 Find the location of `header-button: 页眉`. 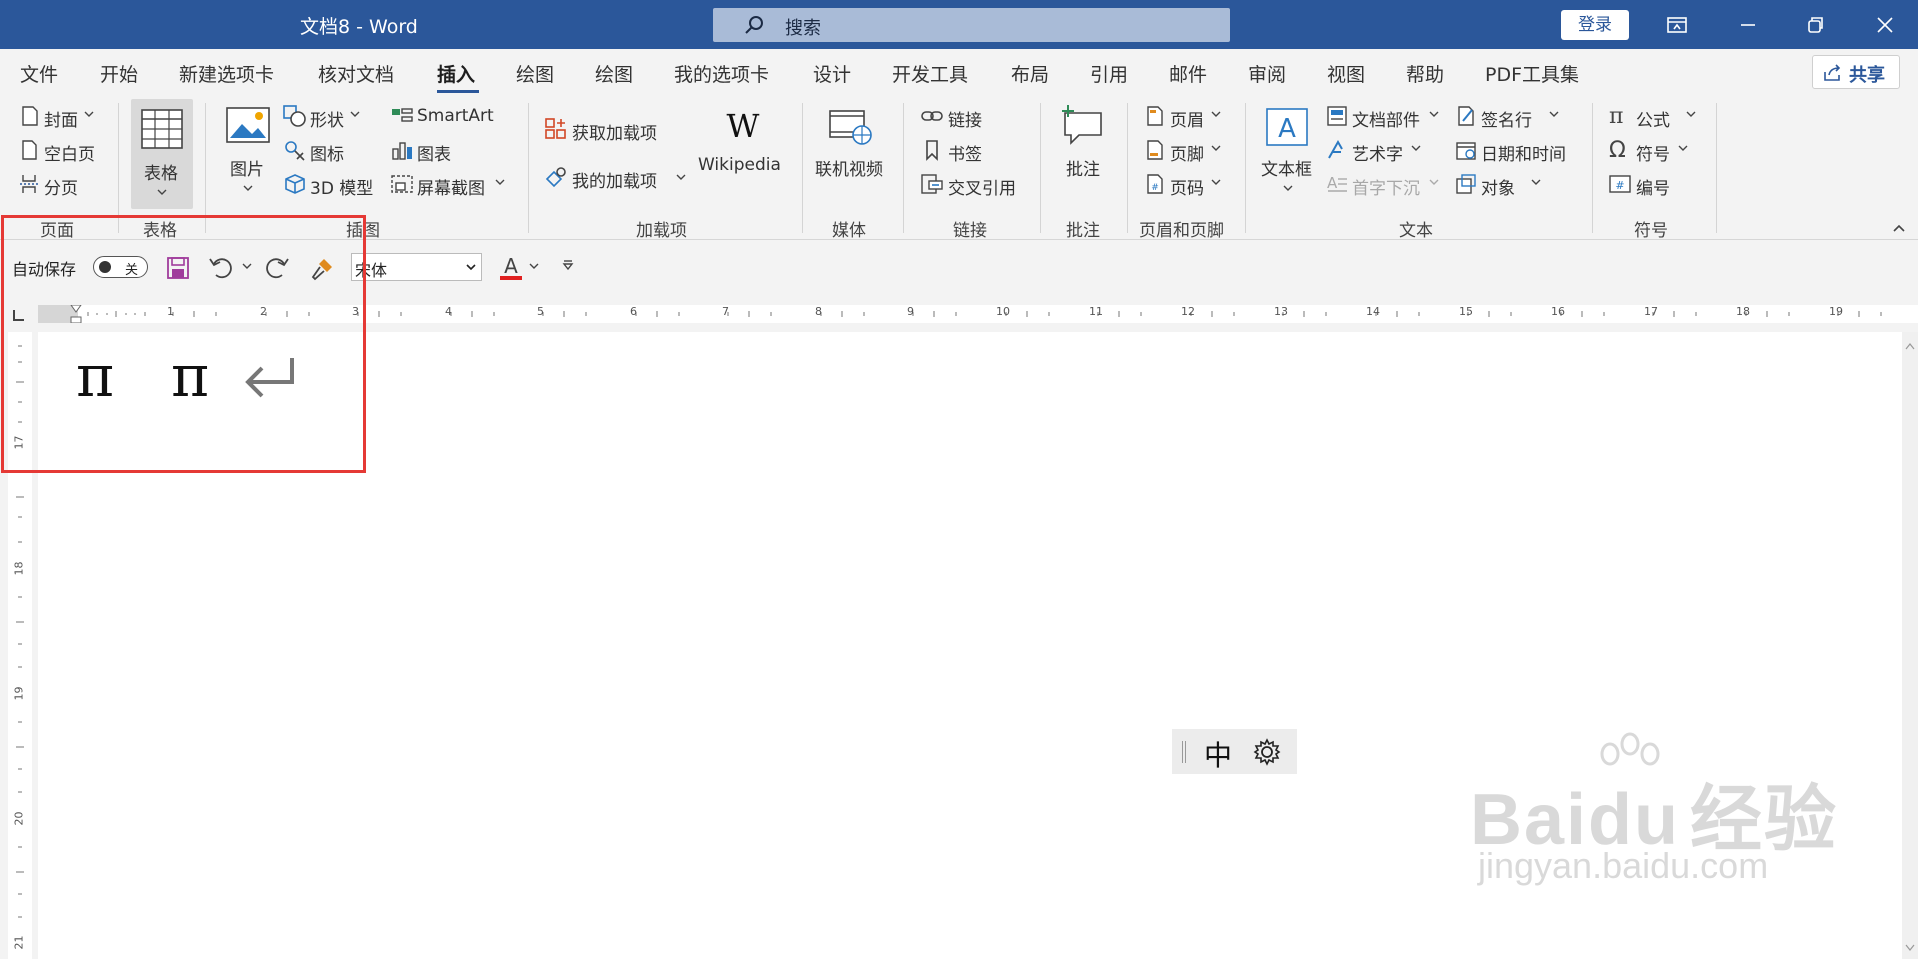

header-button: 页眉 is located at coordinates (1187, 118).